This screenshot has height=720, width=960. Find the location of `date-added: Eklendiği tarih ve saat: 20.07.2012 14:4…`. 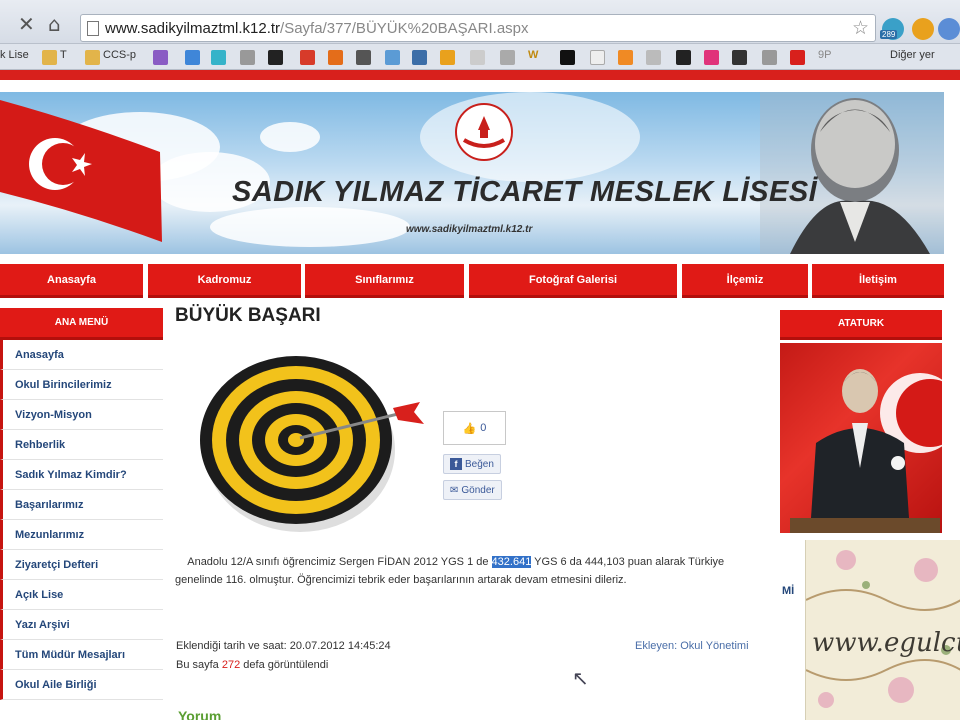

date-added: Eklendiği tarih ve saat: 20.07.2012 14:4… is located at coordinates (283, 646).